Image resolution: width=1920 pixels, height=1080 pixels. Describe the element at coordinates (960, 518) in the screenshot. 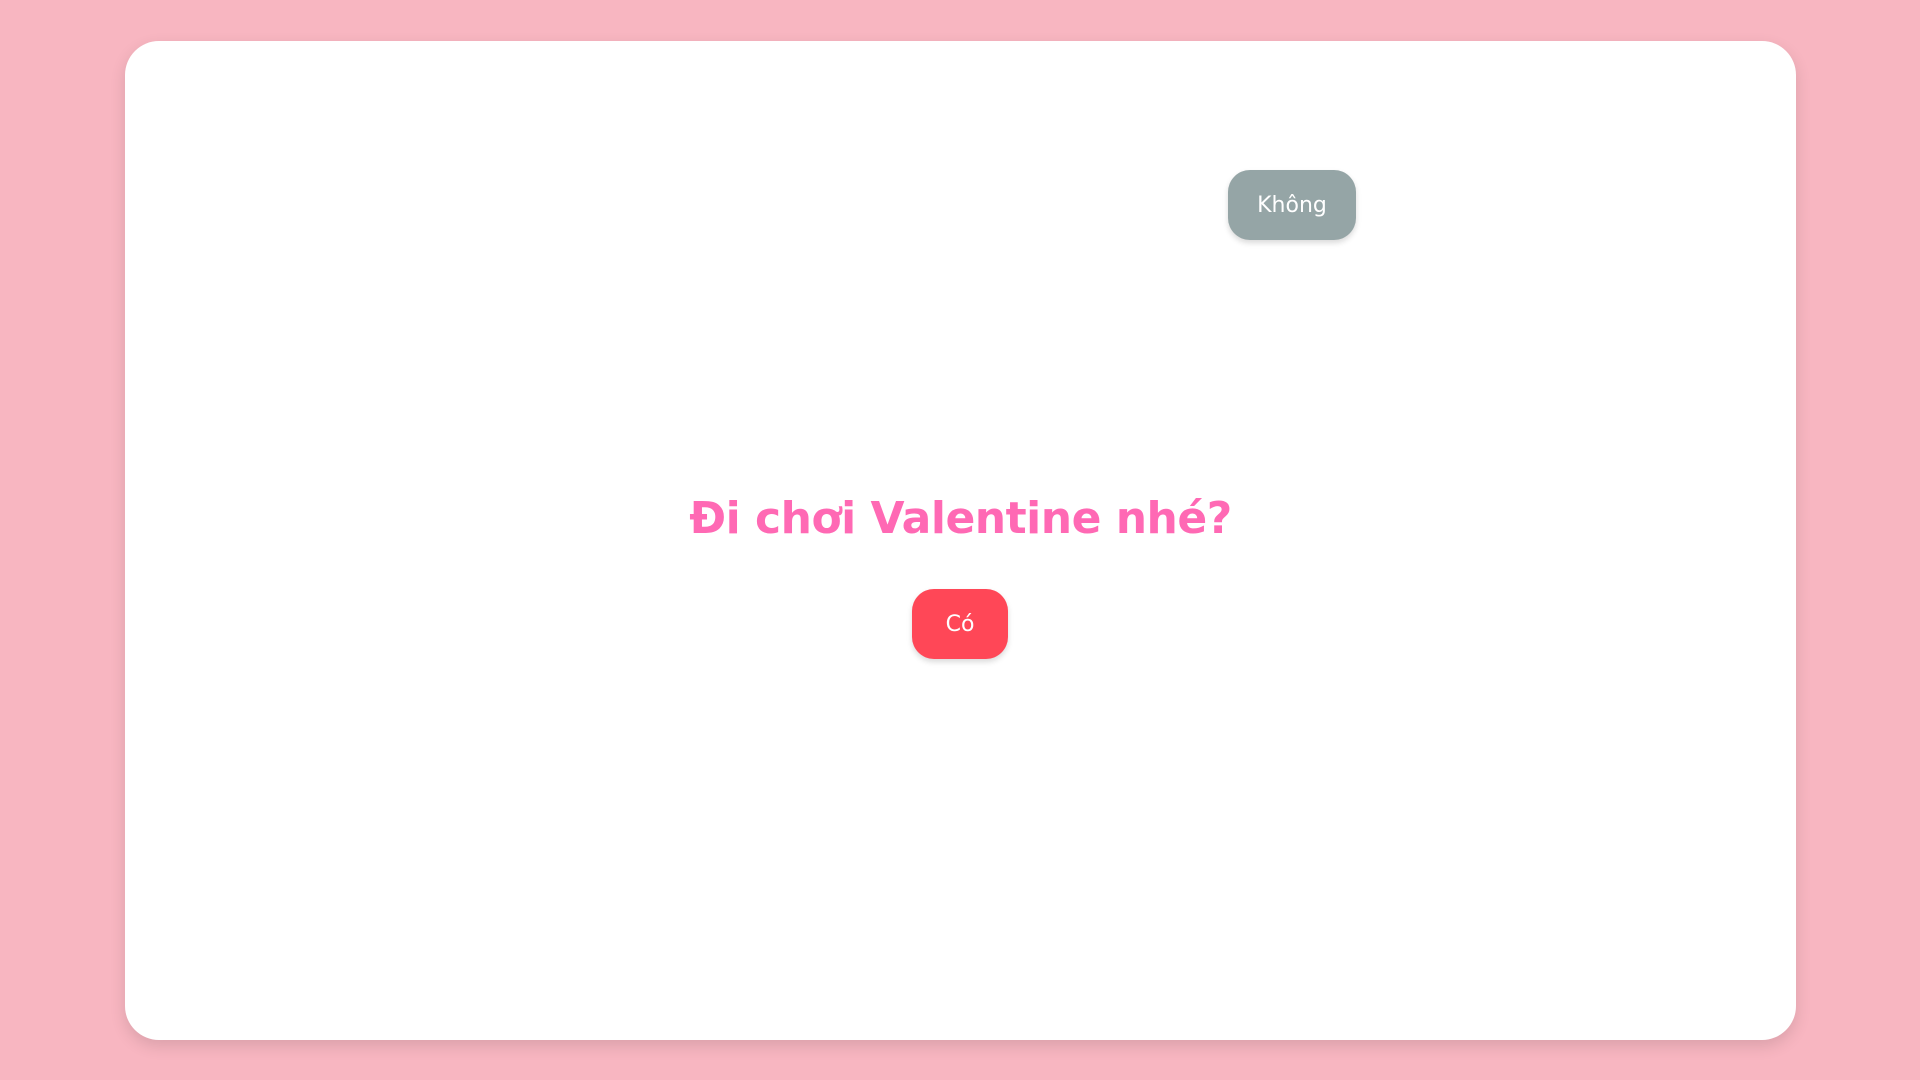

I see `question-heading: Đi chơi Valentine nhé?` at that location.